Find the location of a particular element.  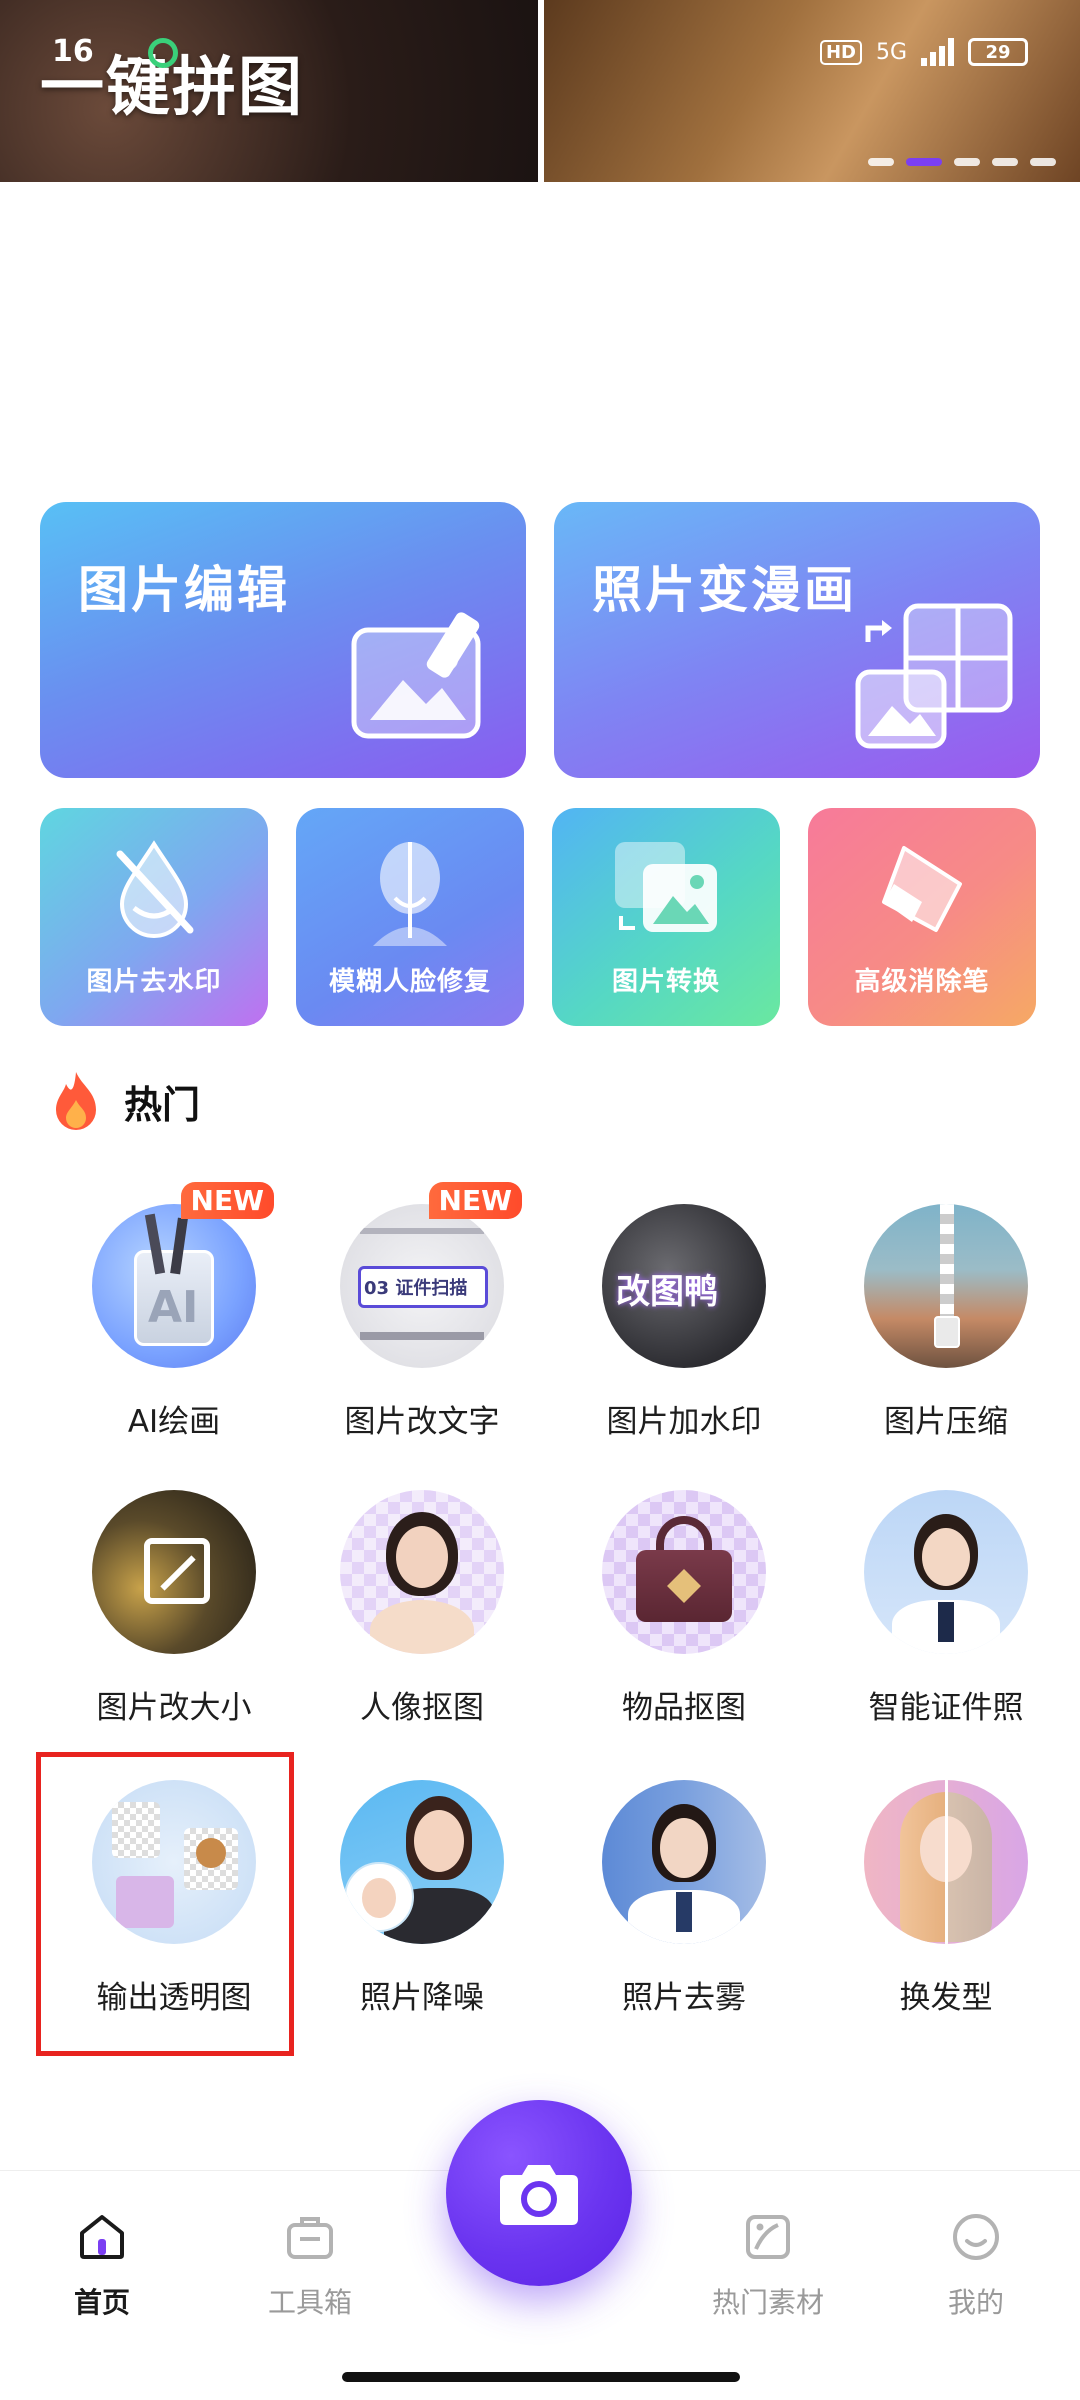

grid-item-id-photo: 智能证件照 is located at coordinates (946, 1608).